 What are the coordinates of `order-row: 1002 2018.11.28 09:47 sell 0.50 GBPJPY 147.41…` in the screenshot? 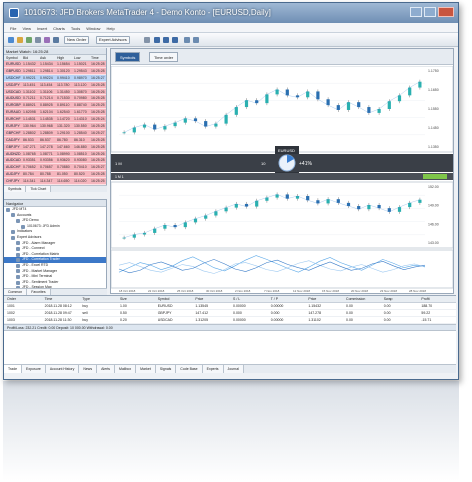 It's located at (230, 313).